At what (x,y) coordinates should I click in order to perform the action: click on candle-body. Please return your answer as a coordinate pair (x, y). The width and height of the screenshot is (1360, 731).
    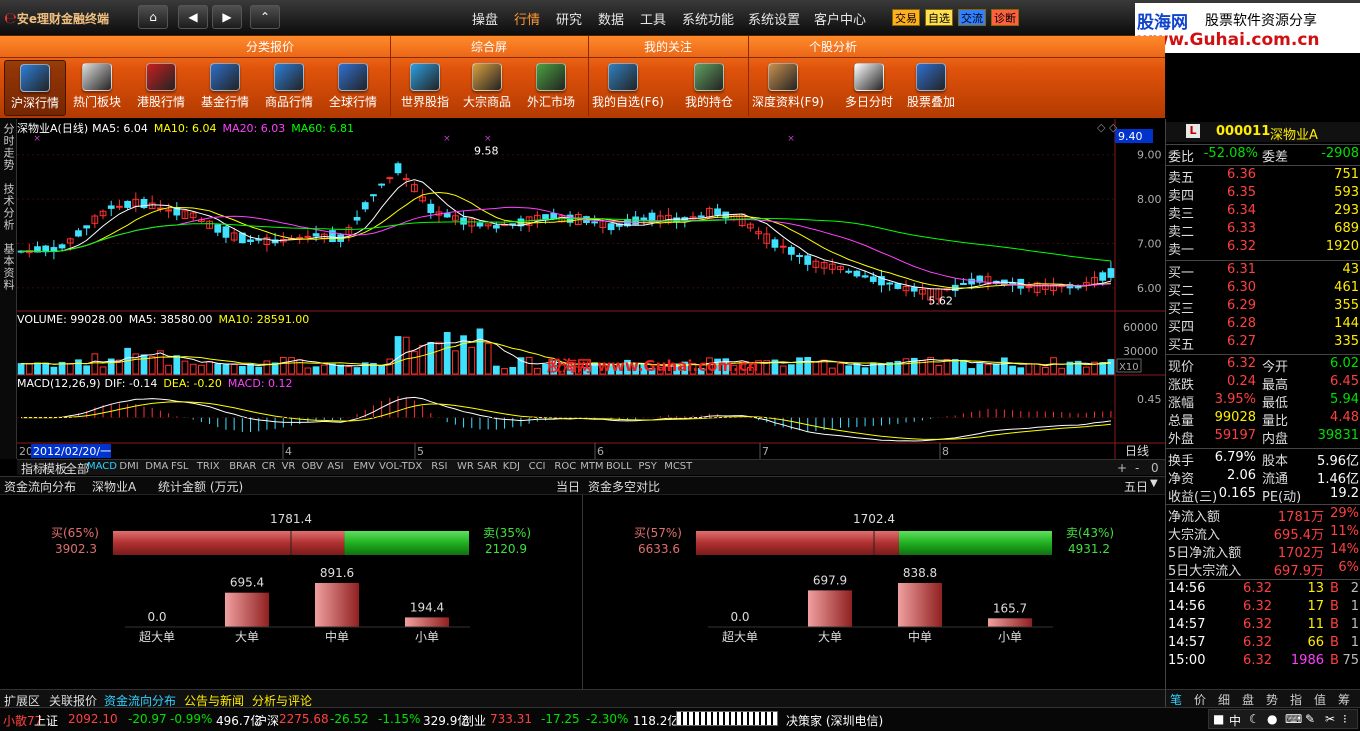
    Looking at the image, I should click on (316, 235).